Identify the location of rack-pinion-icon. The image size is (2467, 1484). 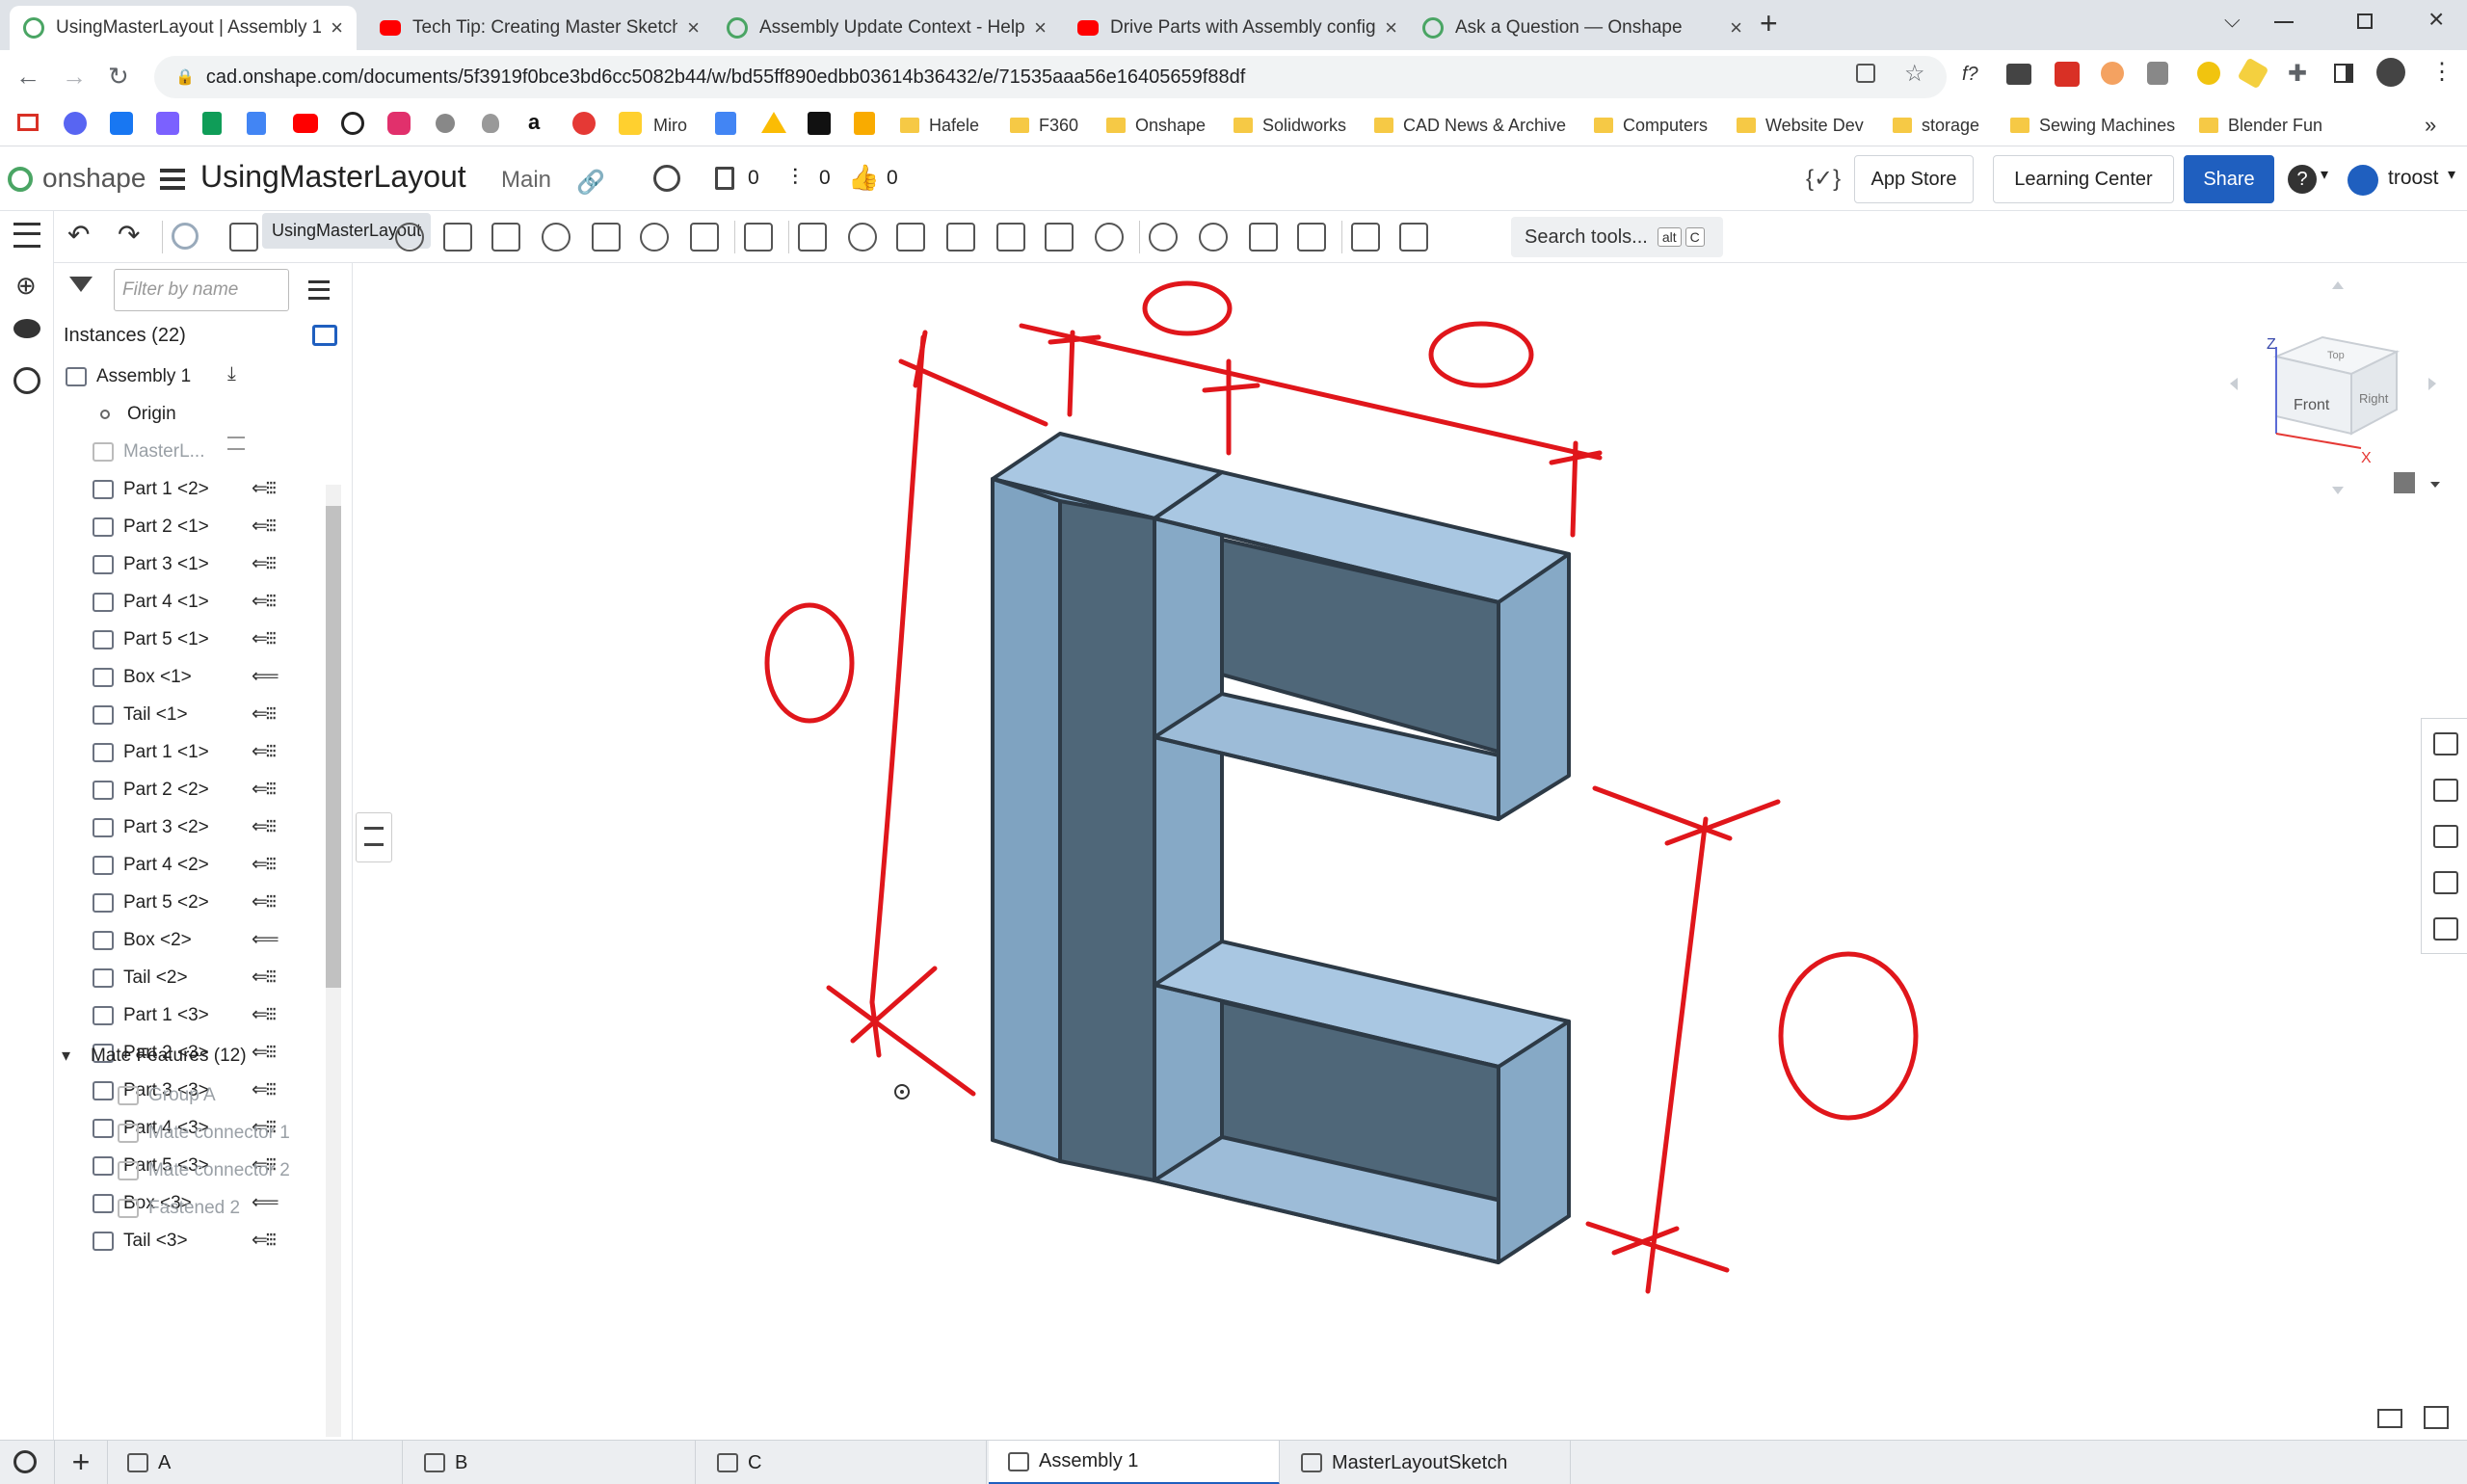
(1213, 237).